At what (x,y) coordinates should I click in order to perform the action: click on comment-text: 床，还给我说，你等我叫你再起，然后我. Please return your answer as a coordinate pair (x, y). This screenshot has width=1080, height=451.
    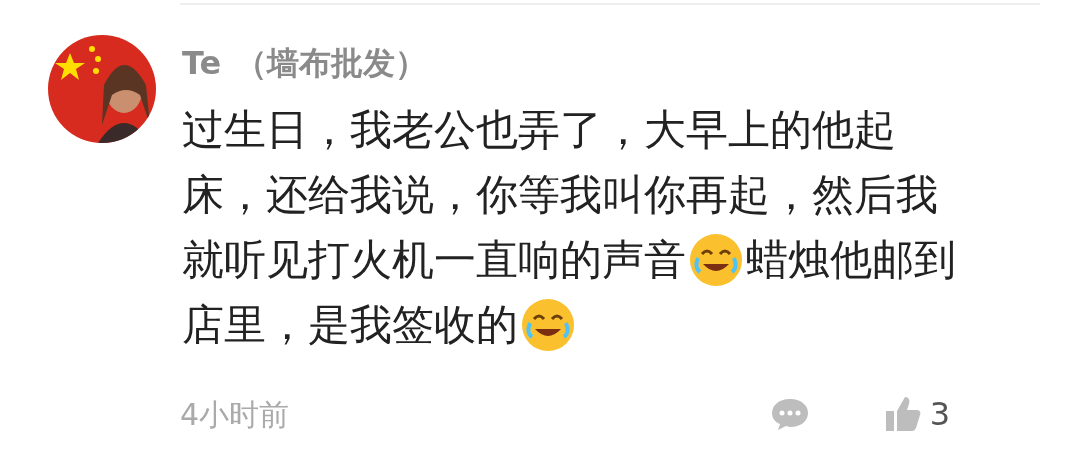
    Looking at the image, I should click on (560, 195).